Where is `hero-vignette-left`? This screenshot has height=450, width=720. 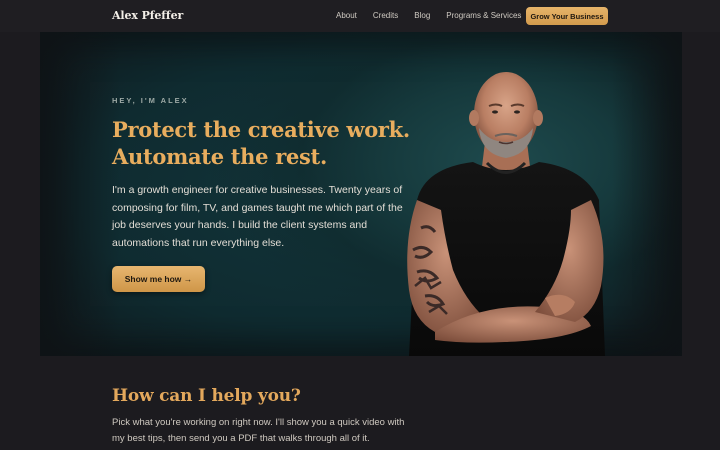
hero-vignette-left is located at coordinates (80, 194).